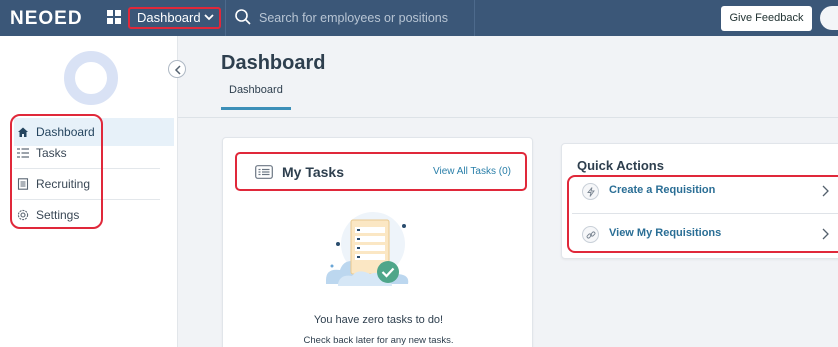 The height and width of the screenshot is (347, 838). I want to click on top-bar: NEOED Dashboard Give Feedback, so click(419, 18).